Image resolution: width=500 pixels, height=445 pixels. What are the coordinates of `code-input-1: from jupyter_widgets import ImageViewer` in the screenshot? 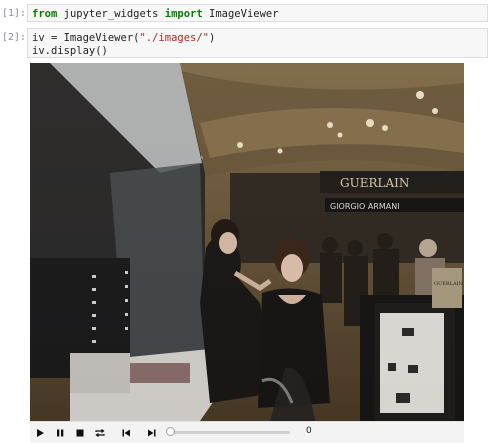 It's located at (257, 13).